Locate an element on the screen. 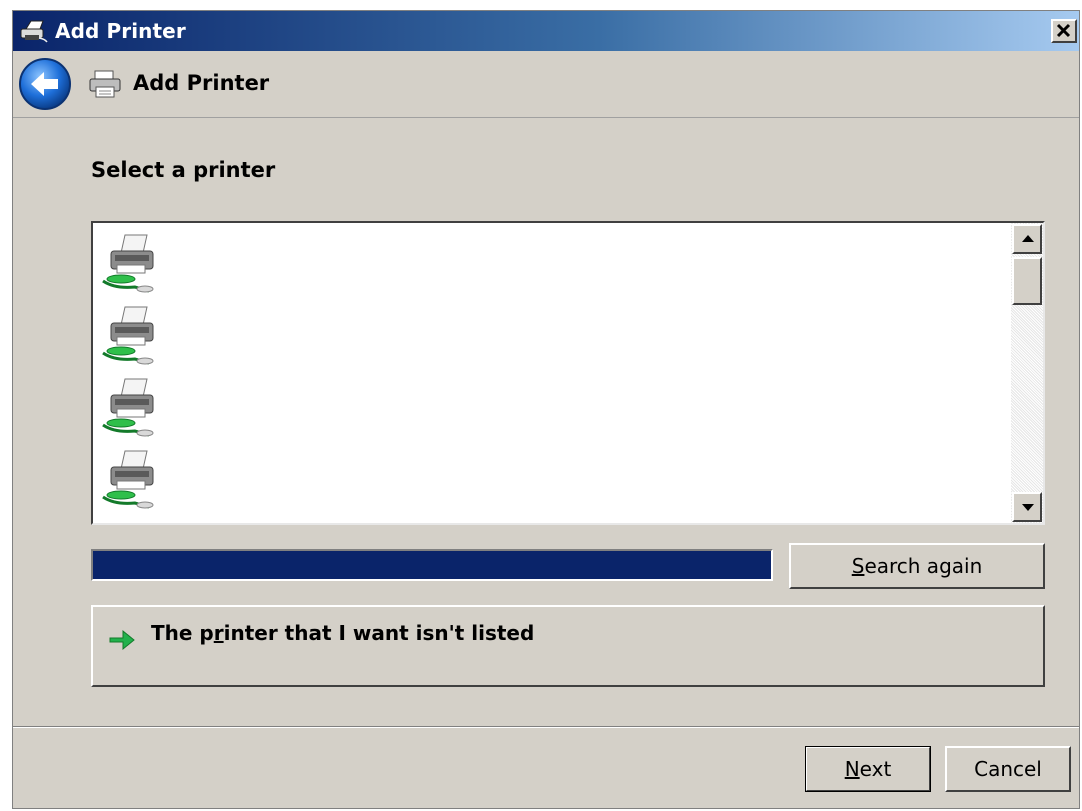  printer-not-listed-link: The printer that I want isn't listed is located at coordinates (568, 646).